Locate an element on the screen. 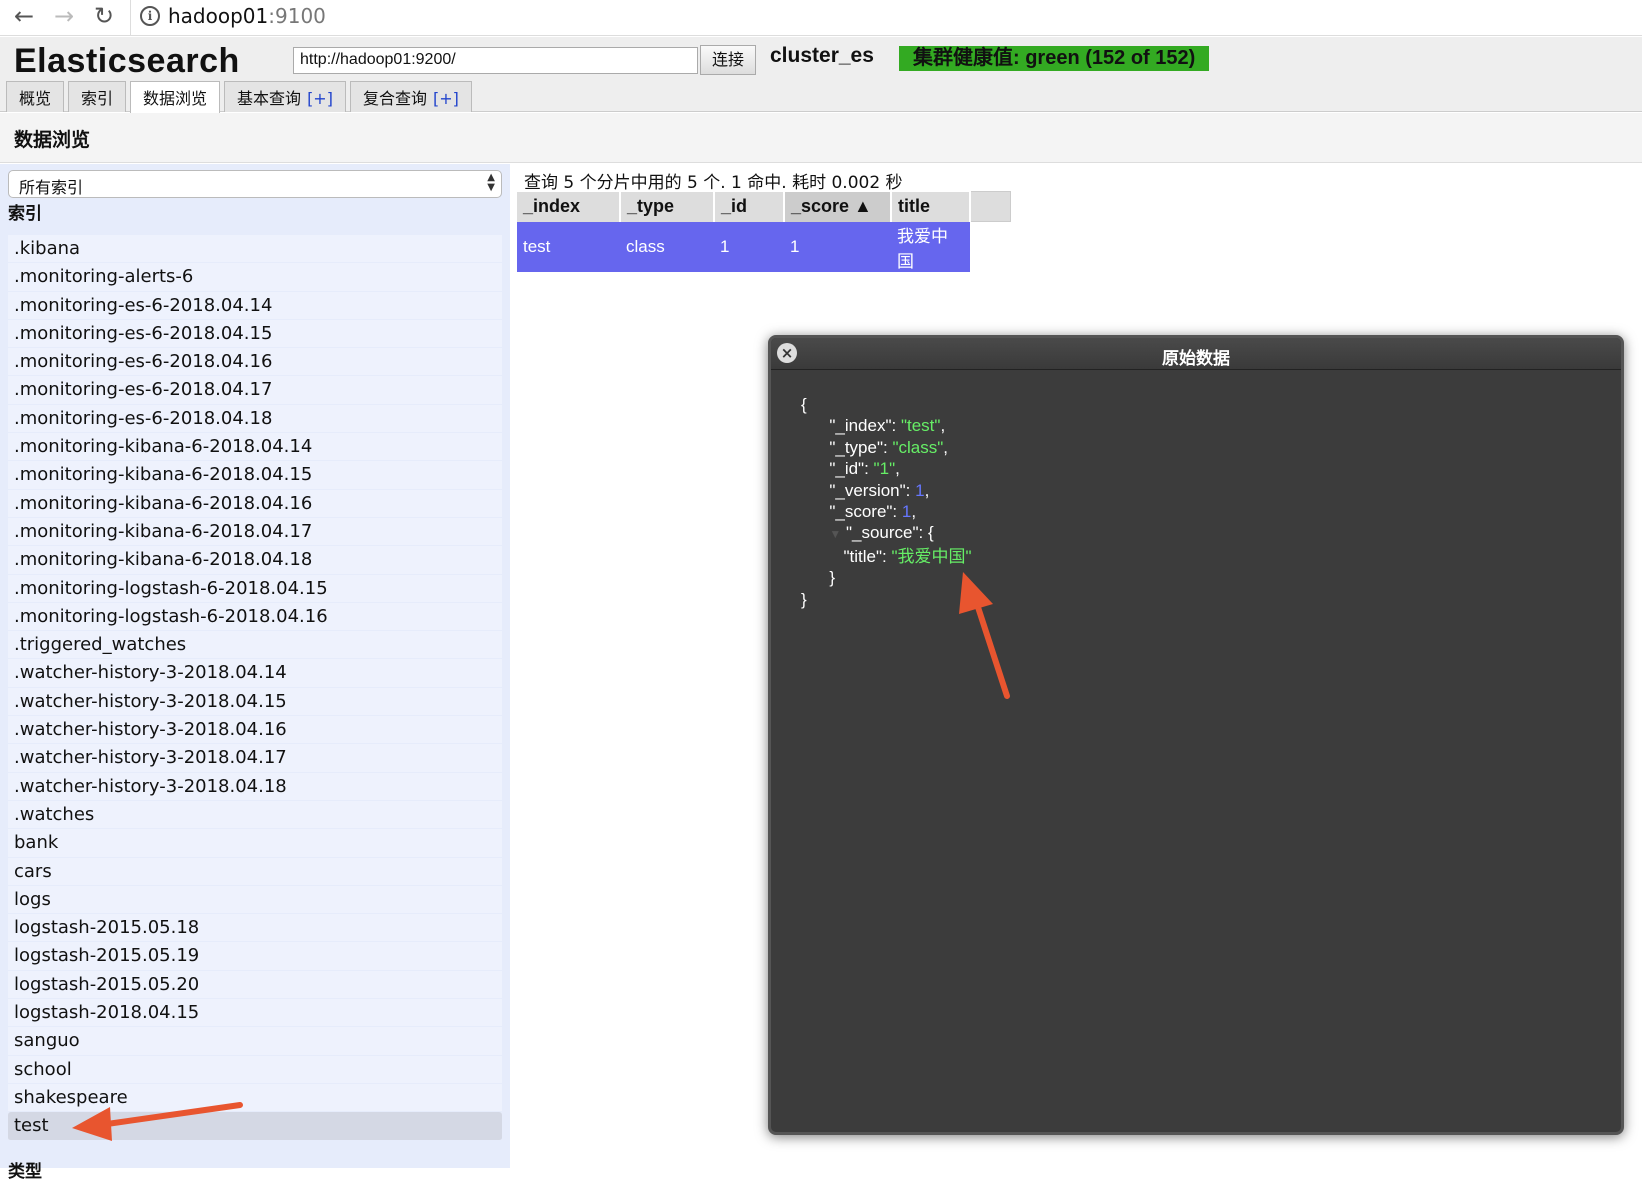 This screenshot has width=1642, height=1182. table-cell: class is located at coordinates (667, 246).